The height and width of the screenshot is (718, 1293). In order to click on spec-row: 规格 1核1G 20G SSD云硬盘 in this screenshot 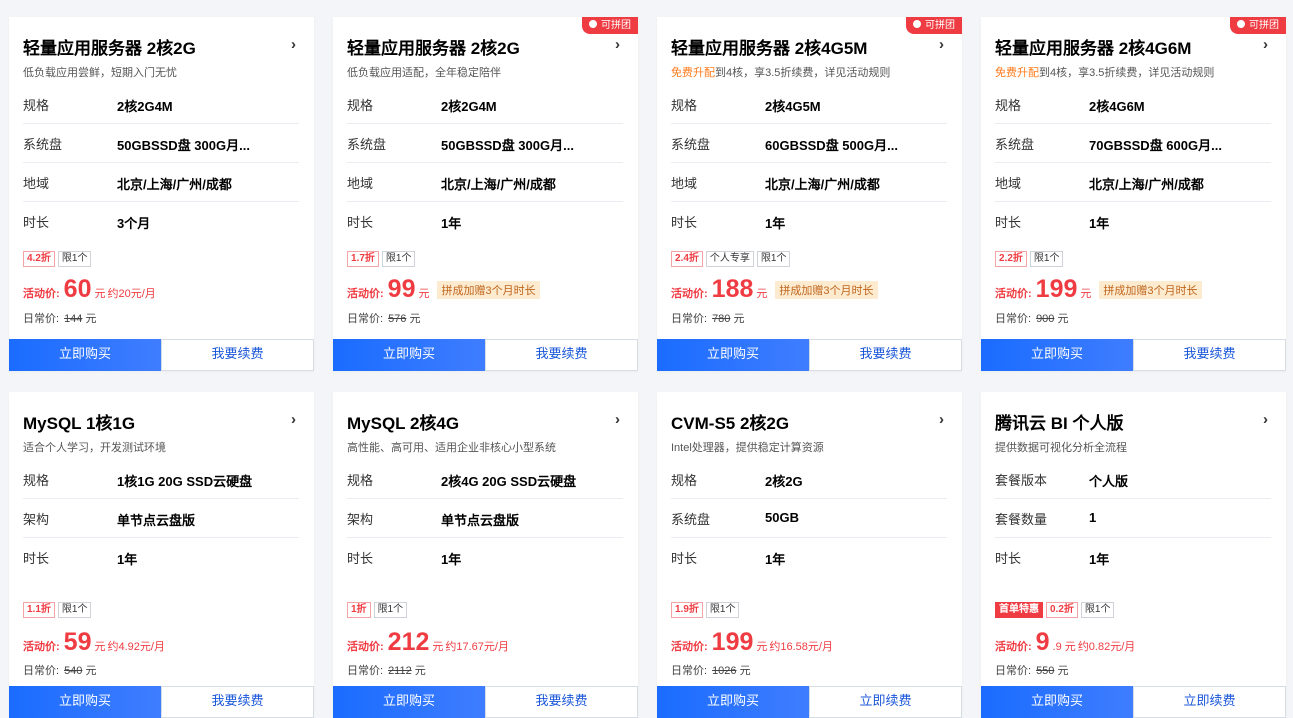, I will do `click(161, 479)`.